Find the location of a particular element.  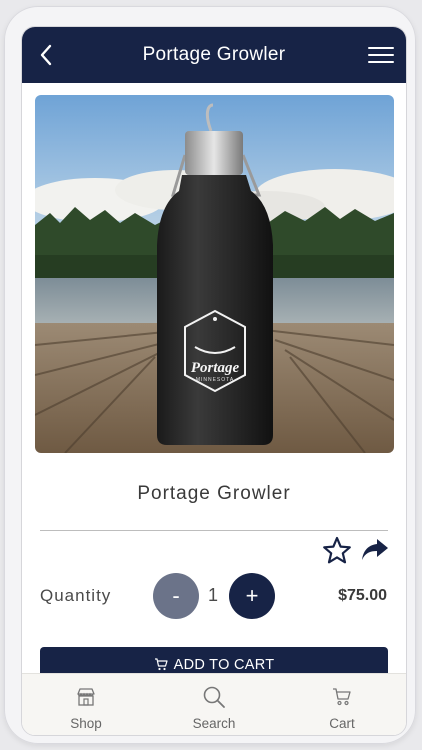

page-title: Portage Growler is located at coordinates (214, 54).